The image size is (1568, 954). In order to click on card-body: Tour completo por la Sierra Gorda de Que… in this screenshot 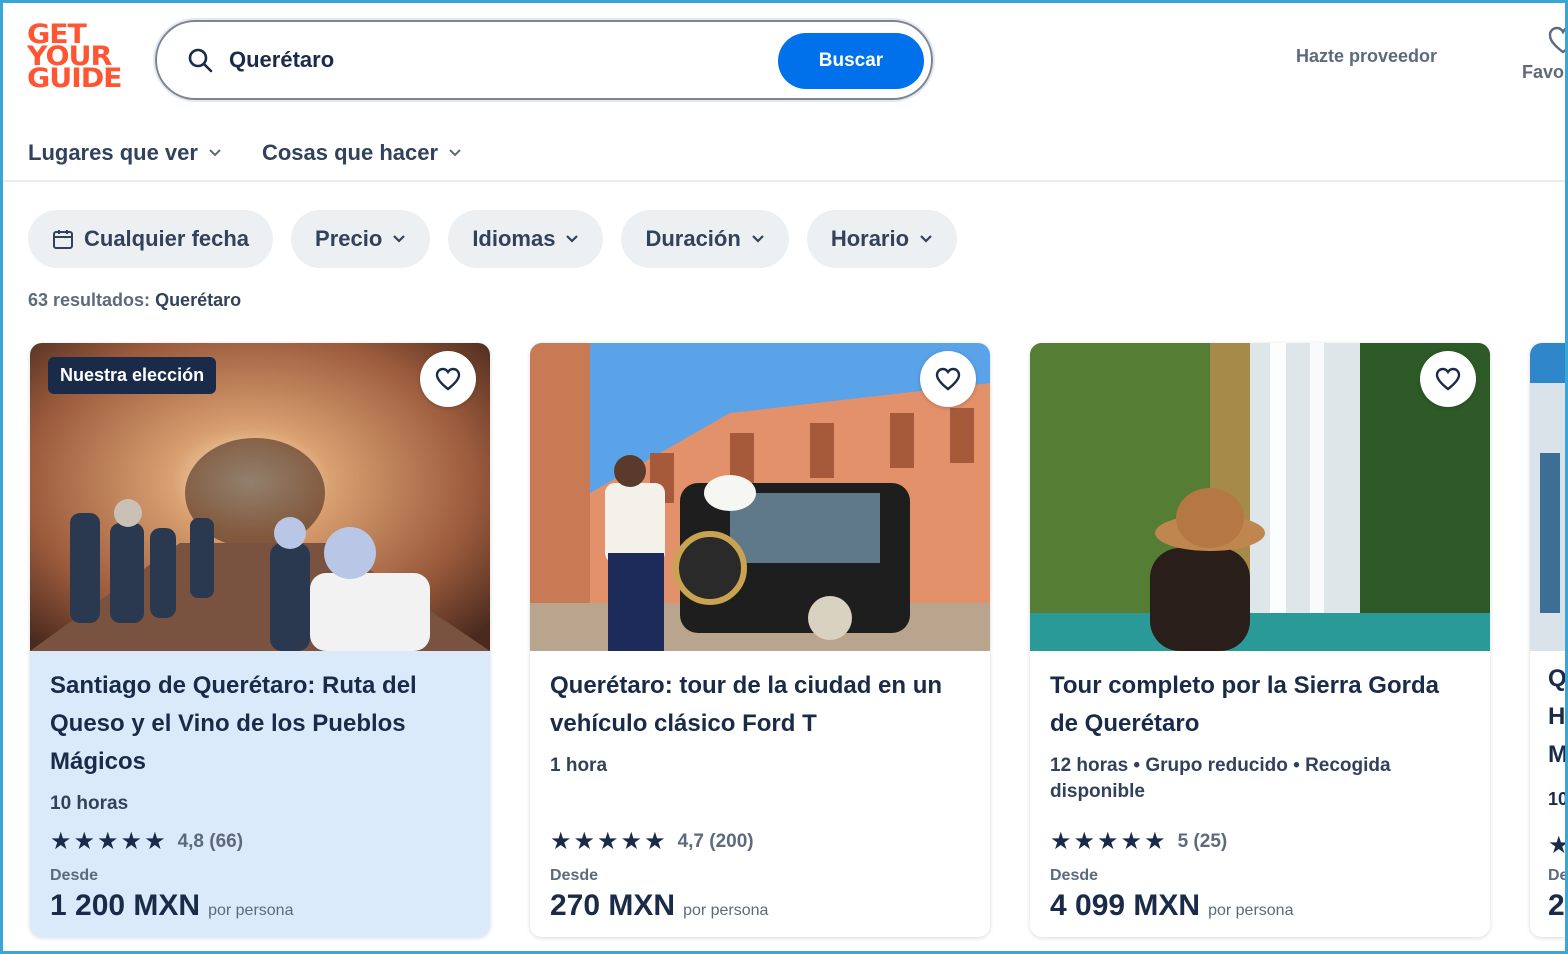, I will do `click(1260, 728)`.